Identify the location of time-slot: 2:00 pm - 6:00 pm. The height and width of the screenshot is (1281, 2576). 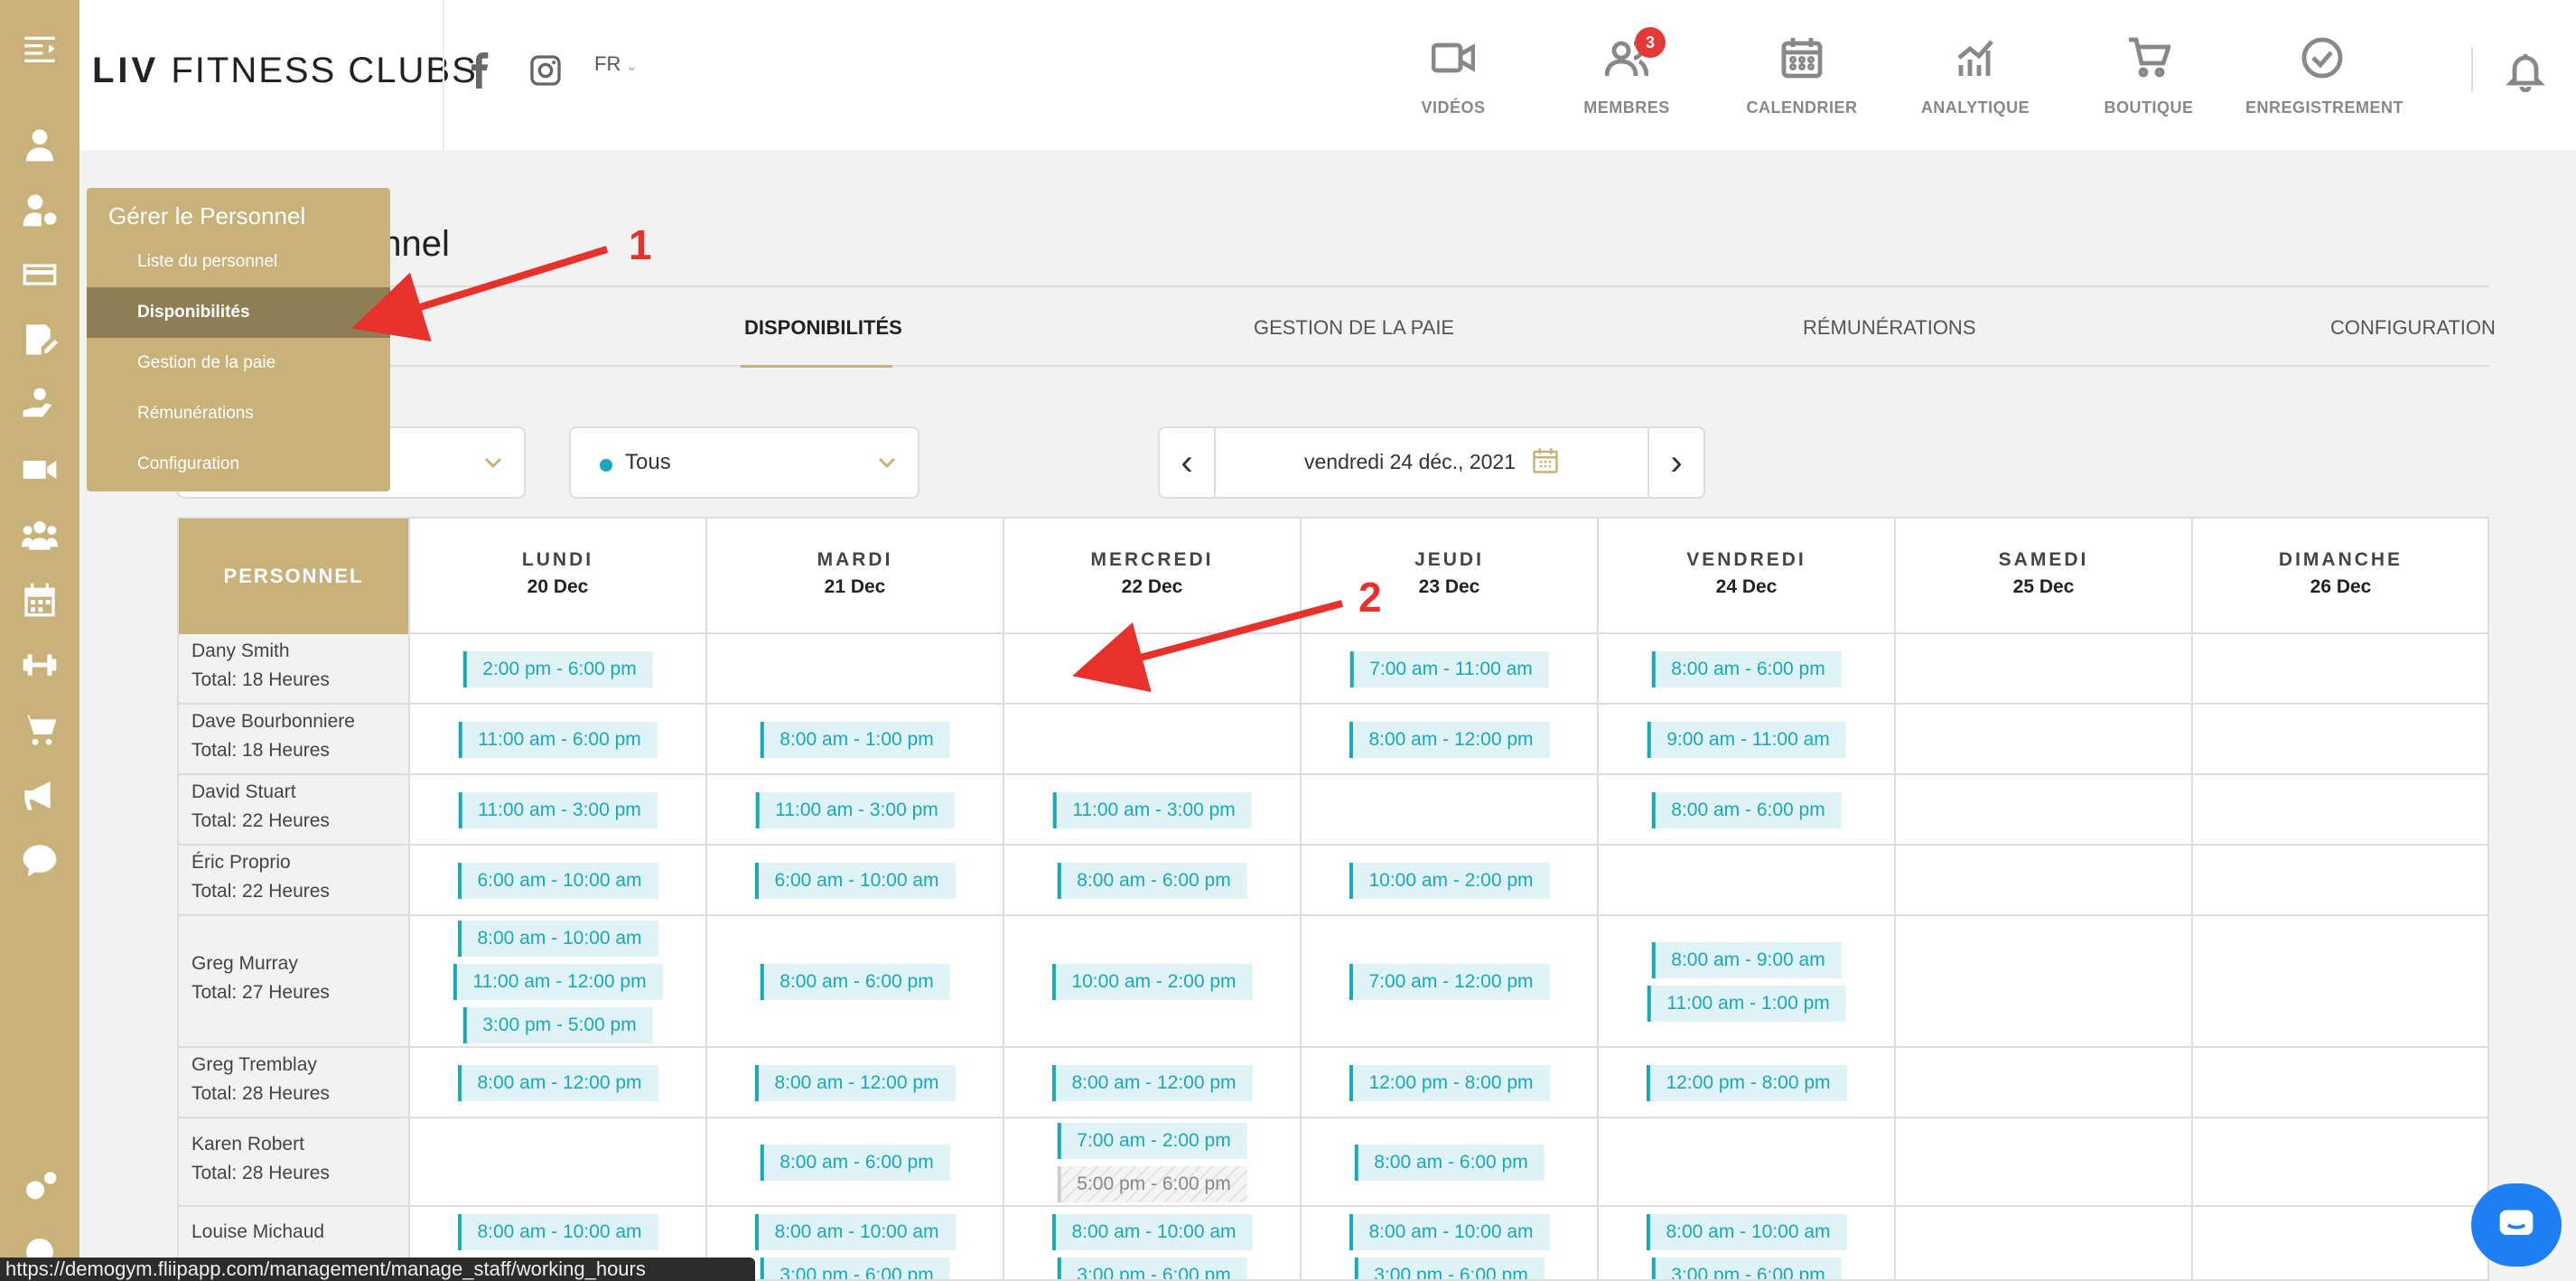
(557, 669).